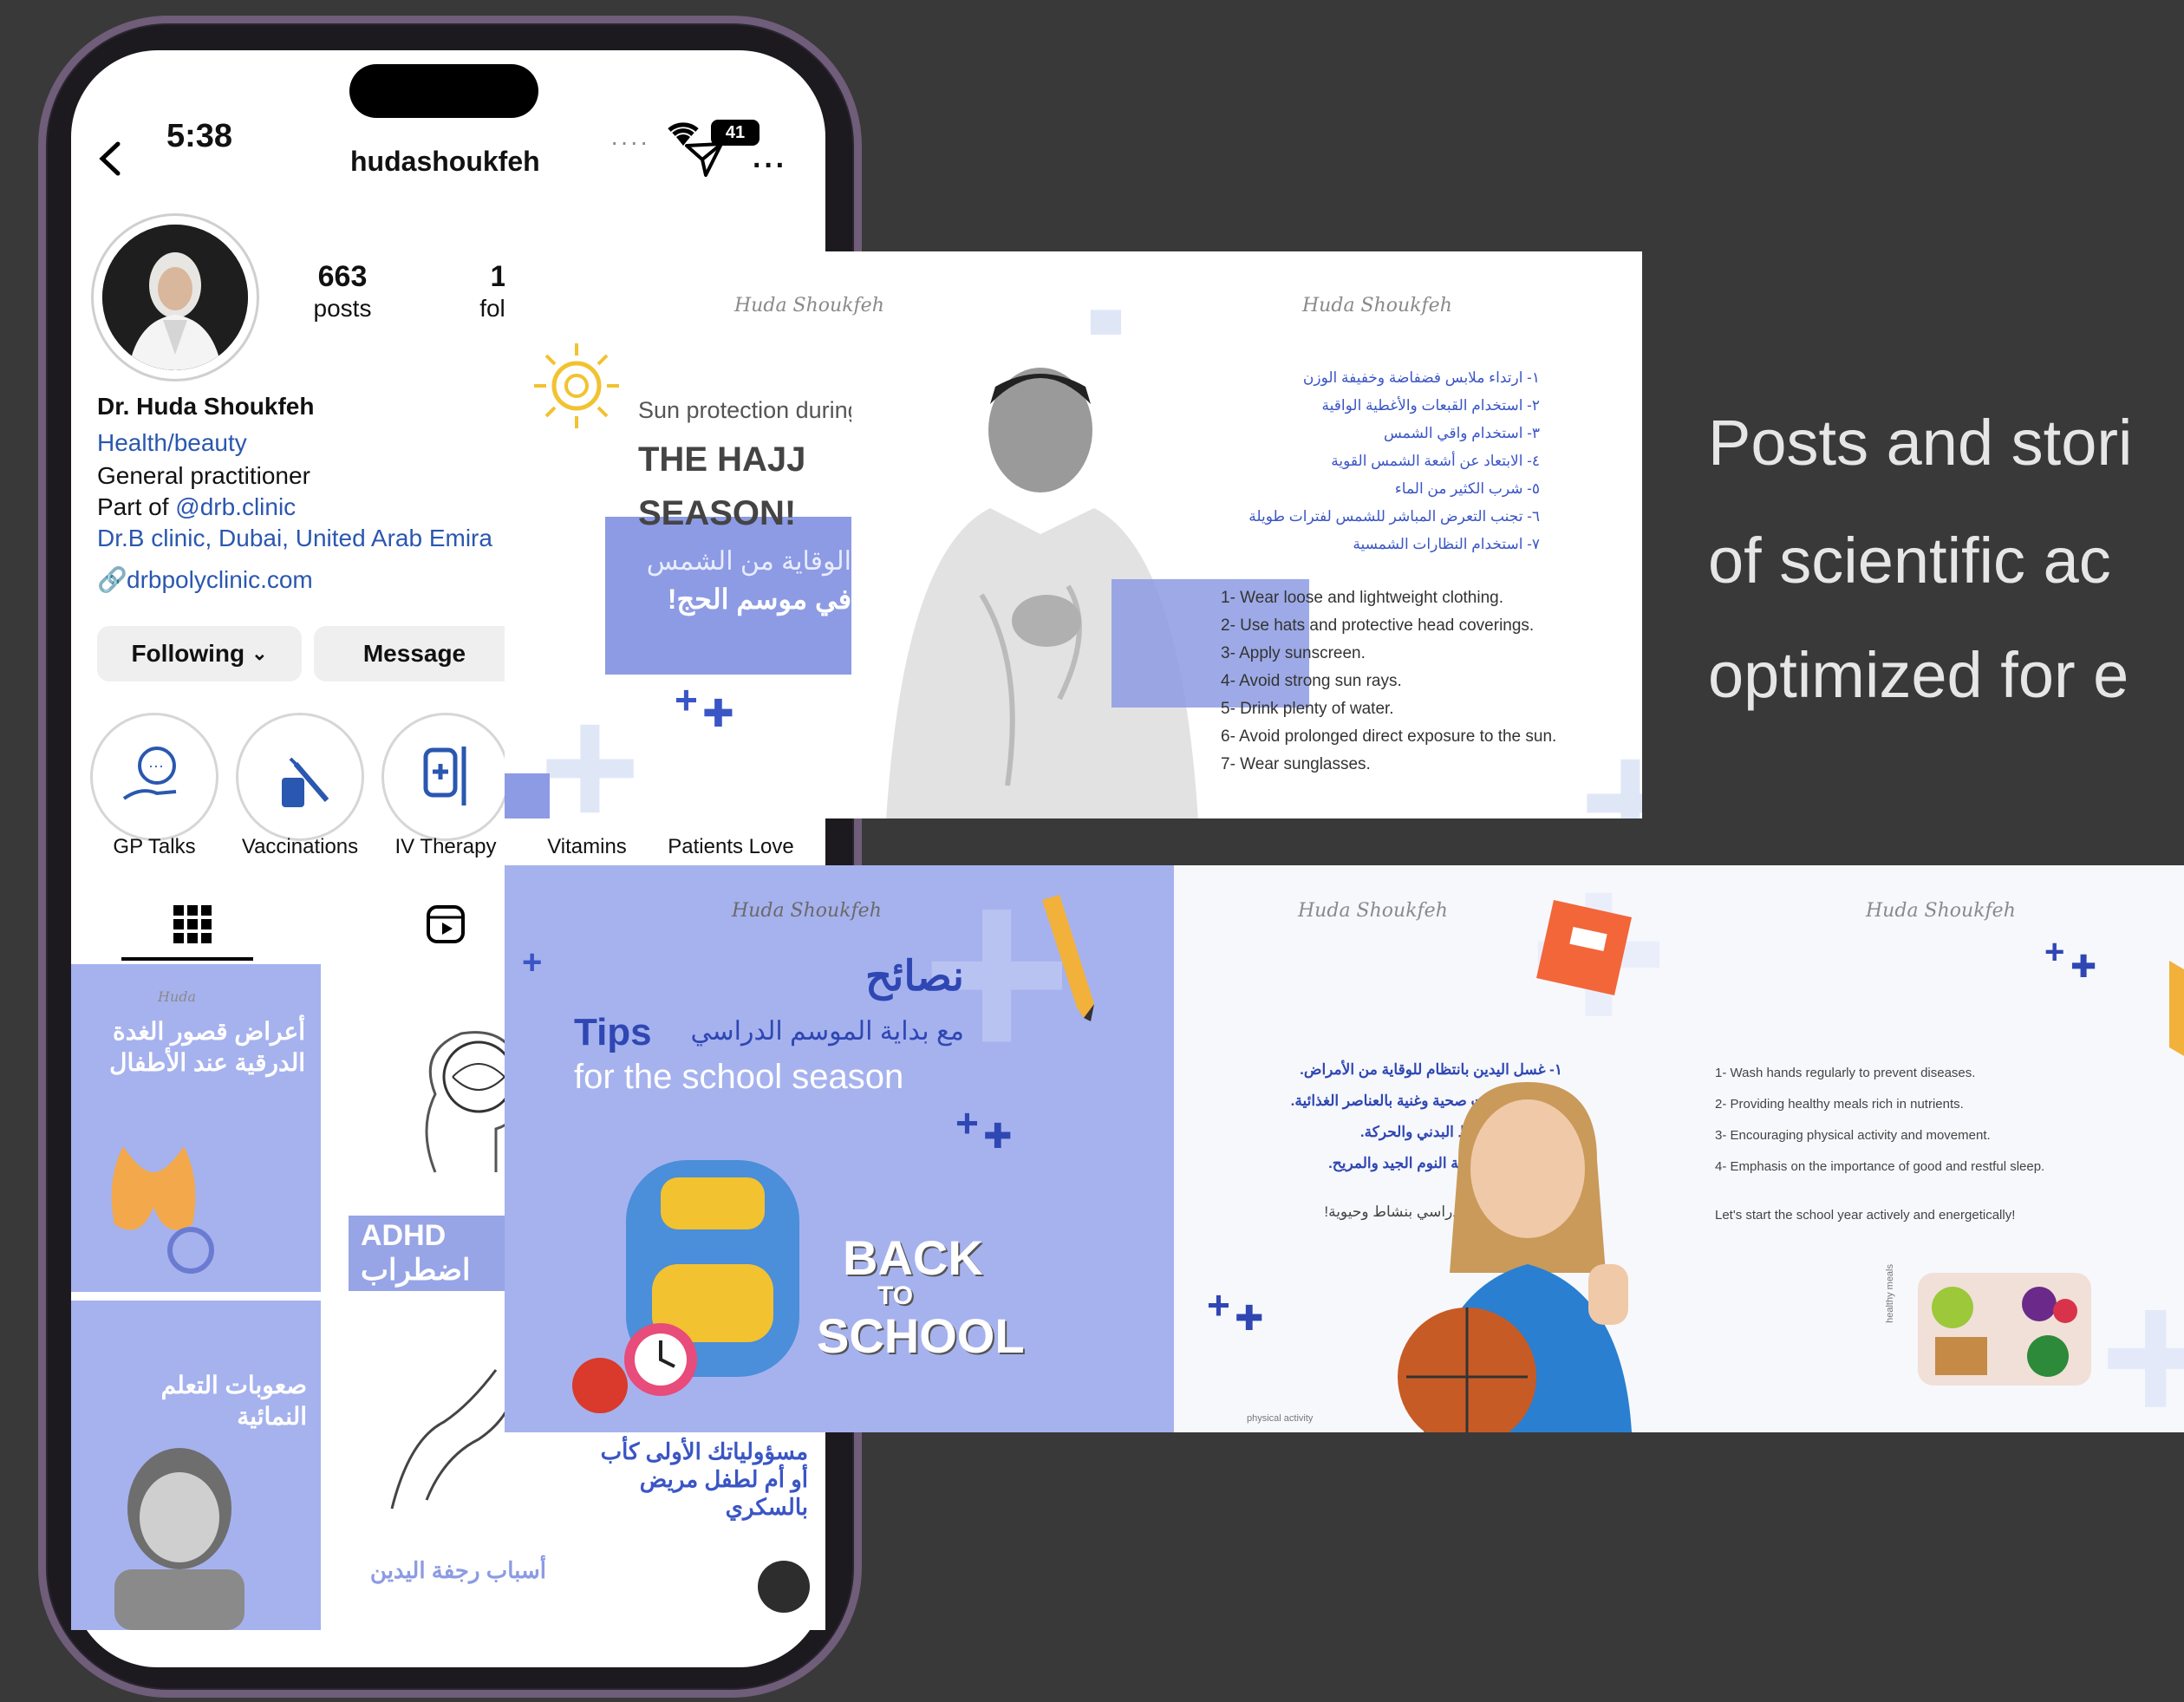 Image resolution: width=2184 pixels, height=1702 pixels. I want to click on highlight-vaccinations, so click(300, 777).